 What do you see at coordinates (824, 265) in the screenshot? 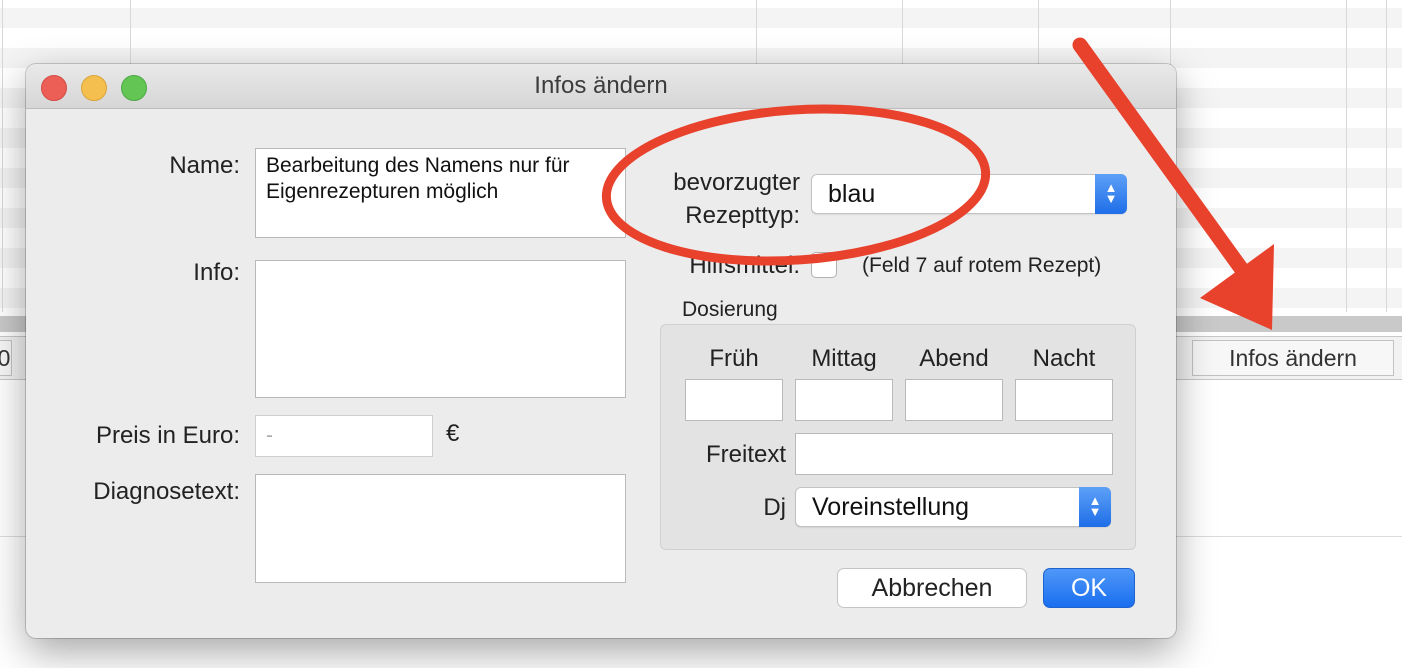
I see `aid-checkbox` at bounding box center [824, 265].